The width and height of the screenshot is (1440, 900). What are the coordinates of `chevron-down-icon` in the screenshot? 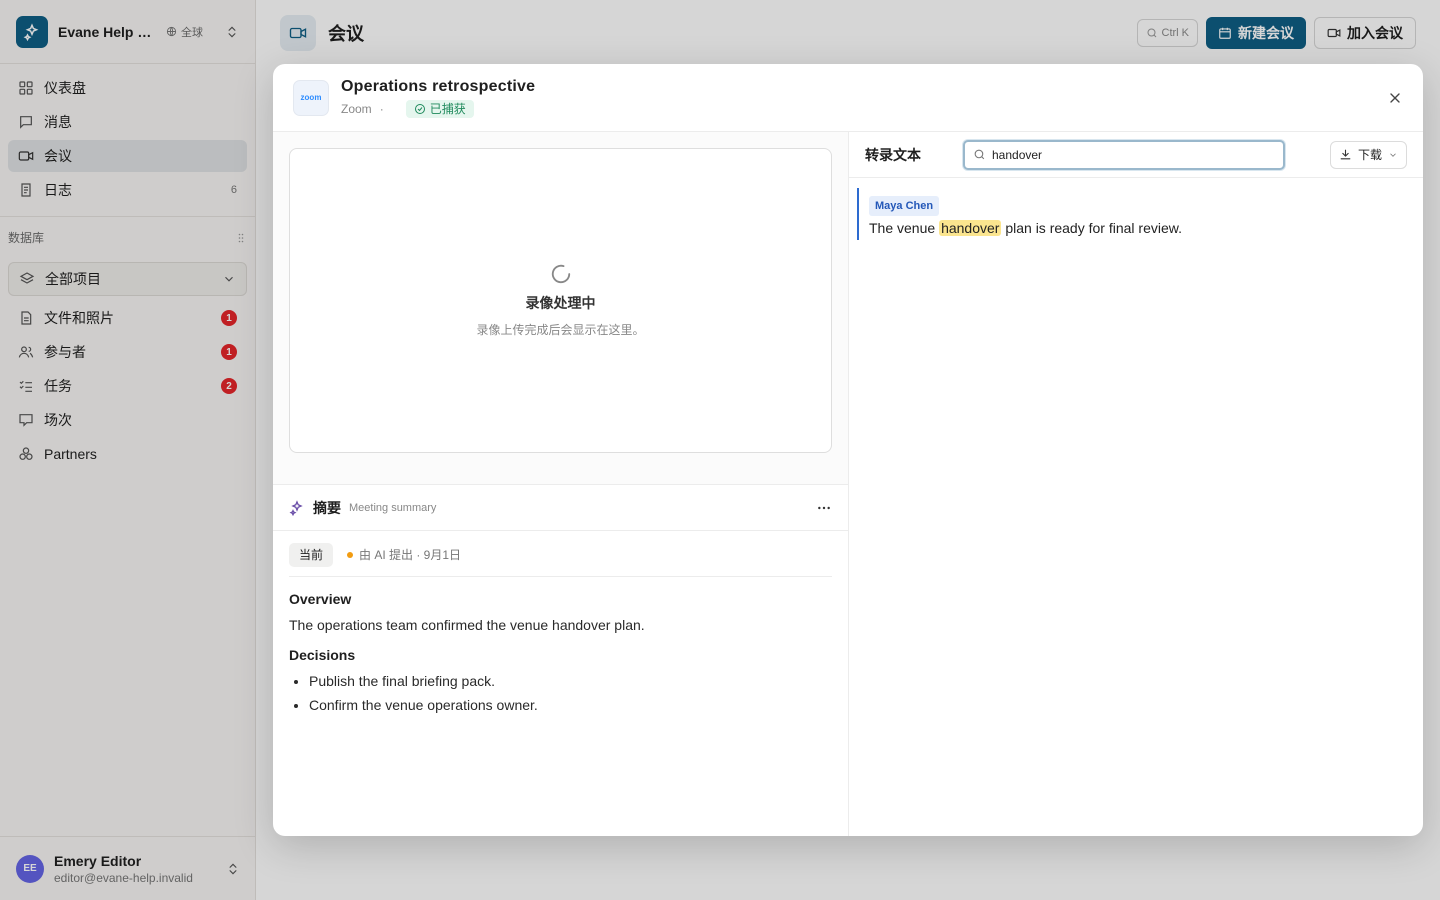 It's located at (1393, 154).